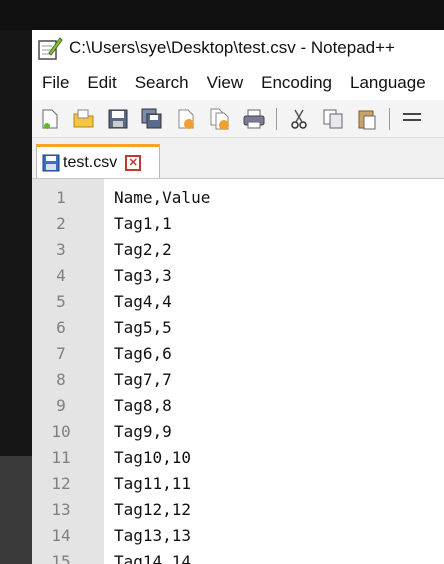 This screenshot has height=564, width=444. Describe the element at coordinates (143, 302) in the screenshot. I see `line-text: Tag4,4` at that location.